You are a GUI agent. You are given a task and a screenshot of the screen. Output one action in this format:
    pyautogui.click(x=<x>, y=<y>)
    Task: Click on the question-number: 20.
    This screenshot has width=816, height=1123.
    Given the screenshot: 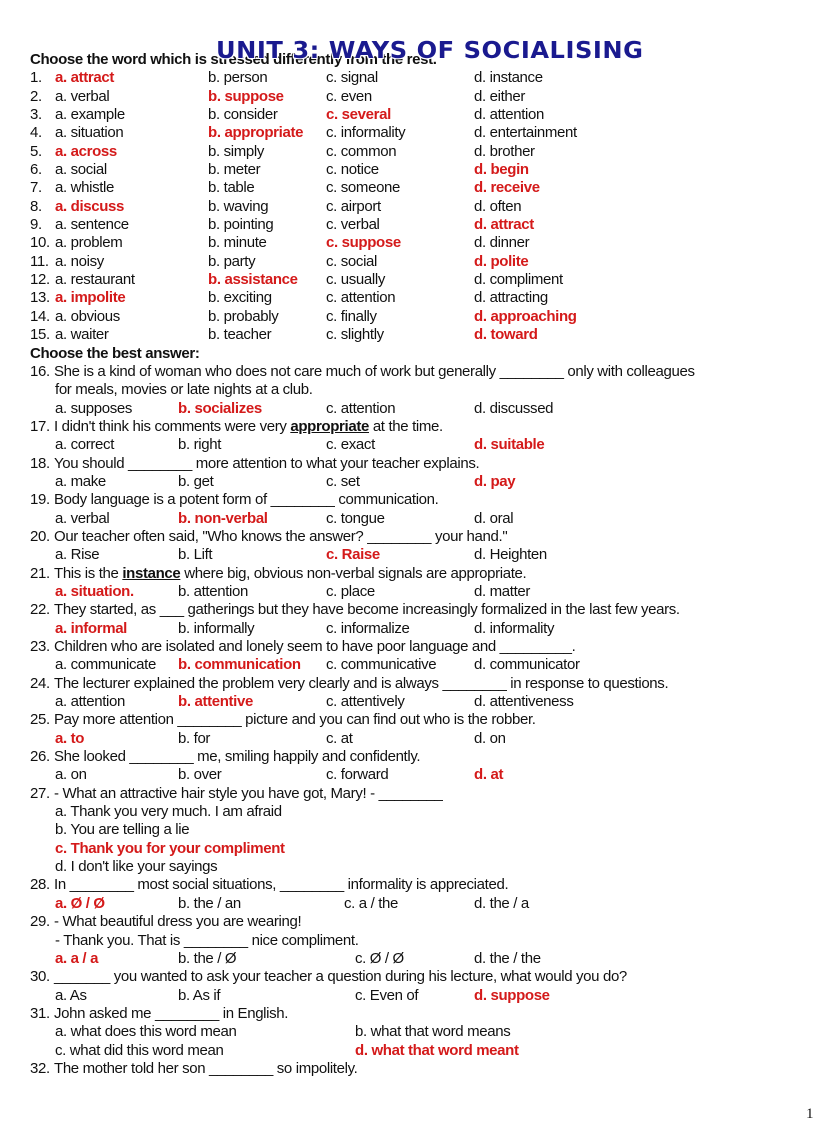 What is the action you would take?
    pyautogui.click(x=40, y=536)
    